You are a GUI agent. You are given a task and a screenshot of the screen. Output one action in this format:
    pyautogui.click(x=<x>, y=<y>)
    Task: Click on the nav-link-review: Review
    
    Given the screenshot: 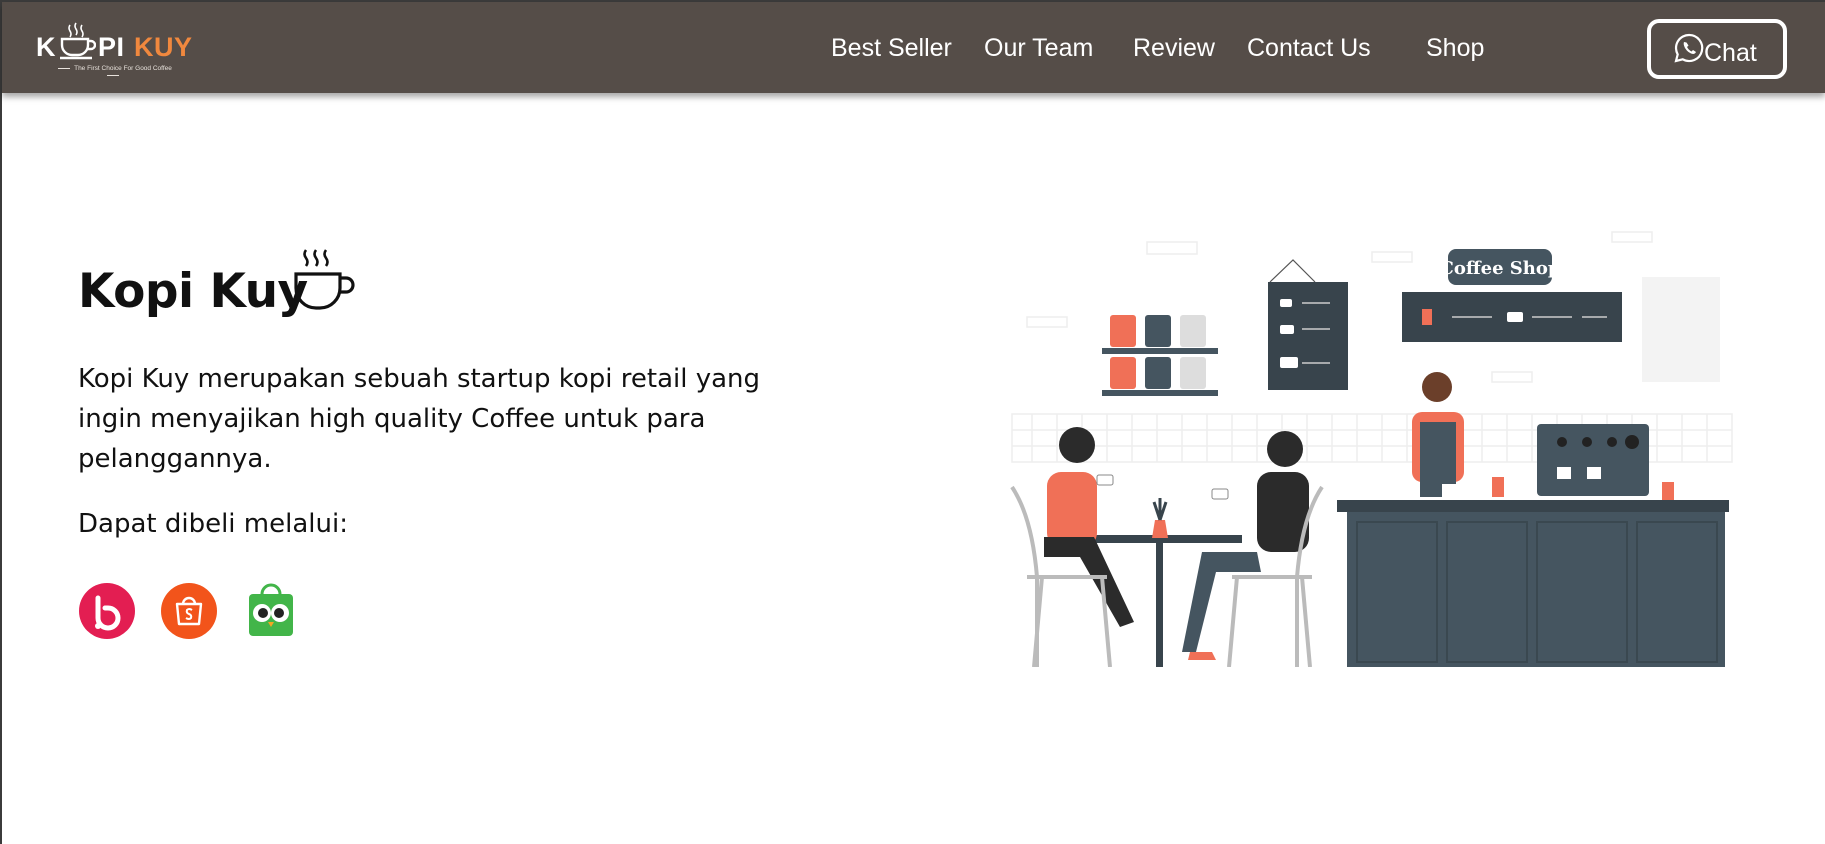 What is the action you would take?
    pyautogui.click(x=1174, y=48)
    